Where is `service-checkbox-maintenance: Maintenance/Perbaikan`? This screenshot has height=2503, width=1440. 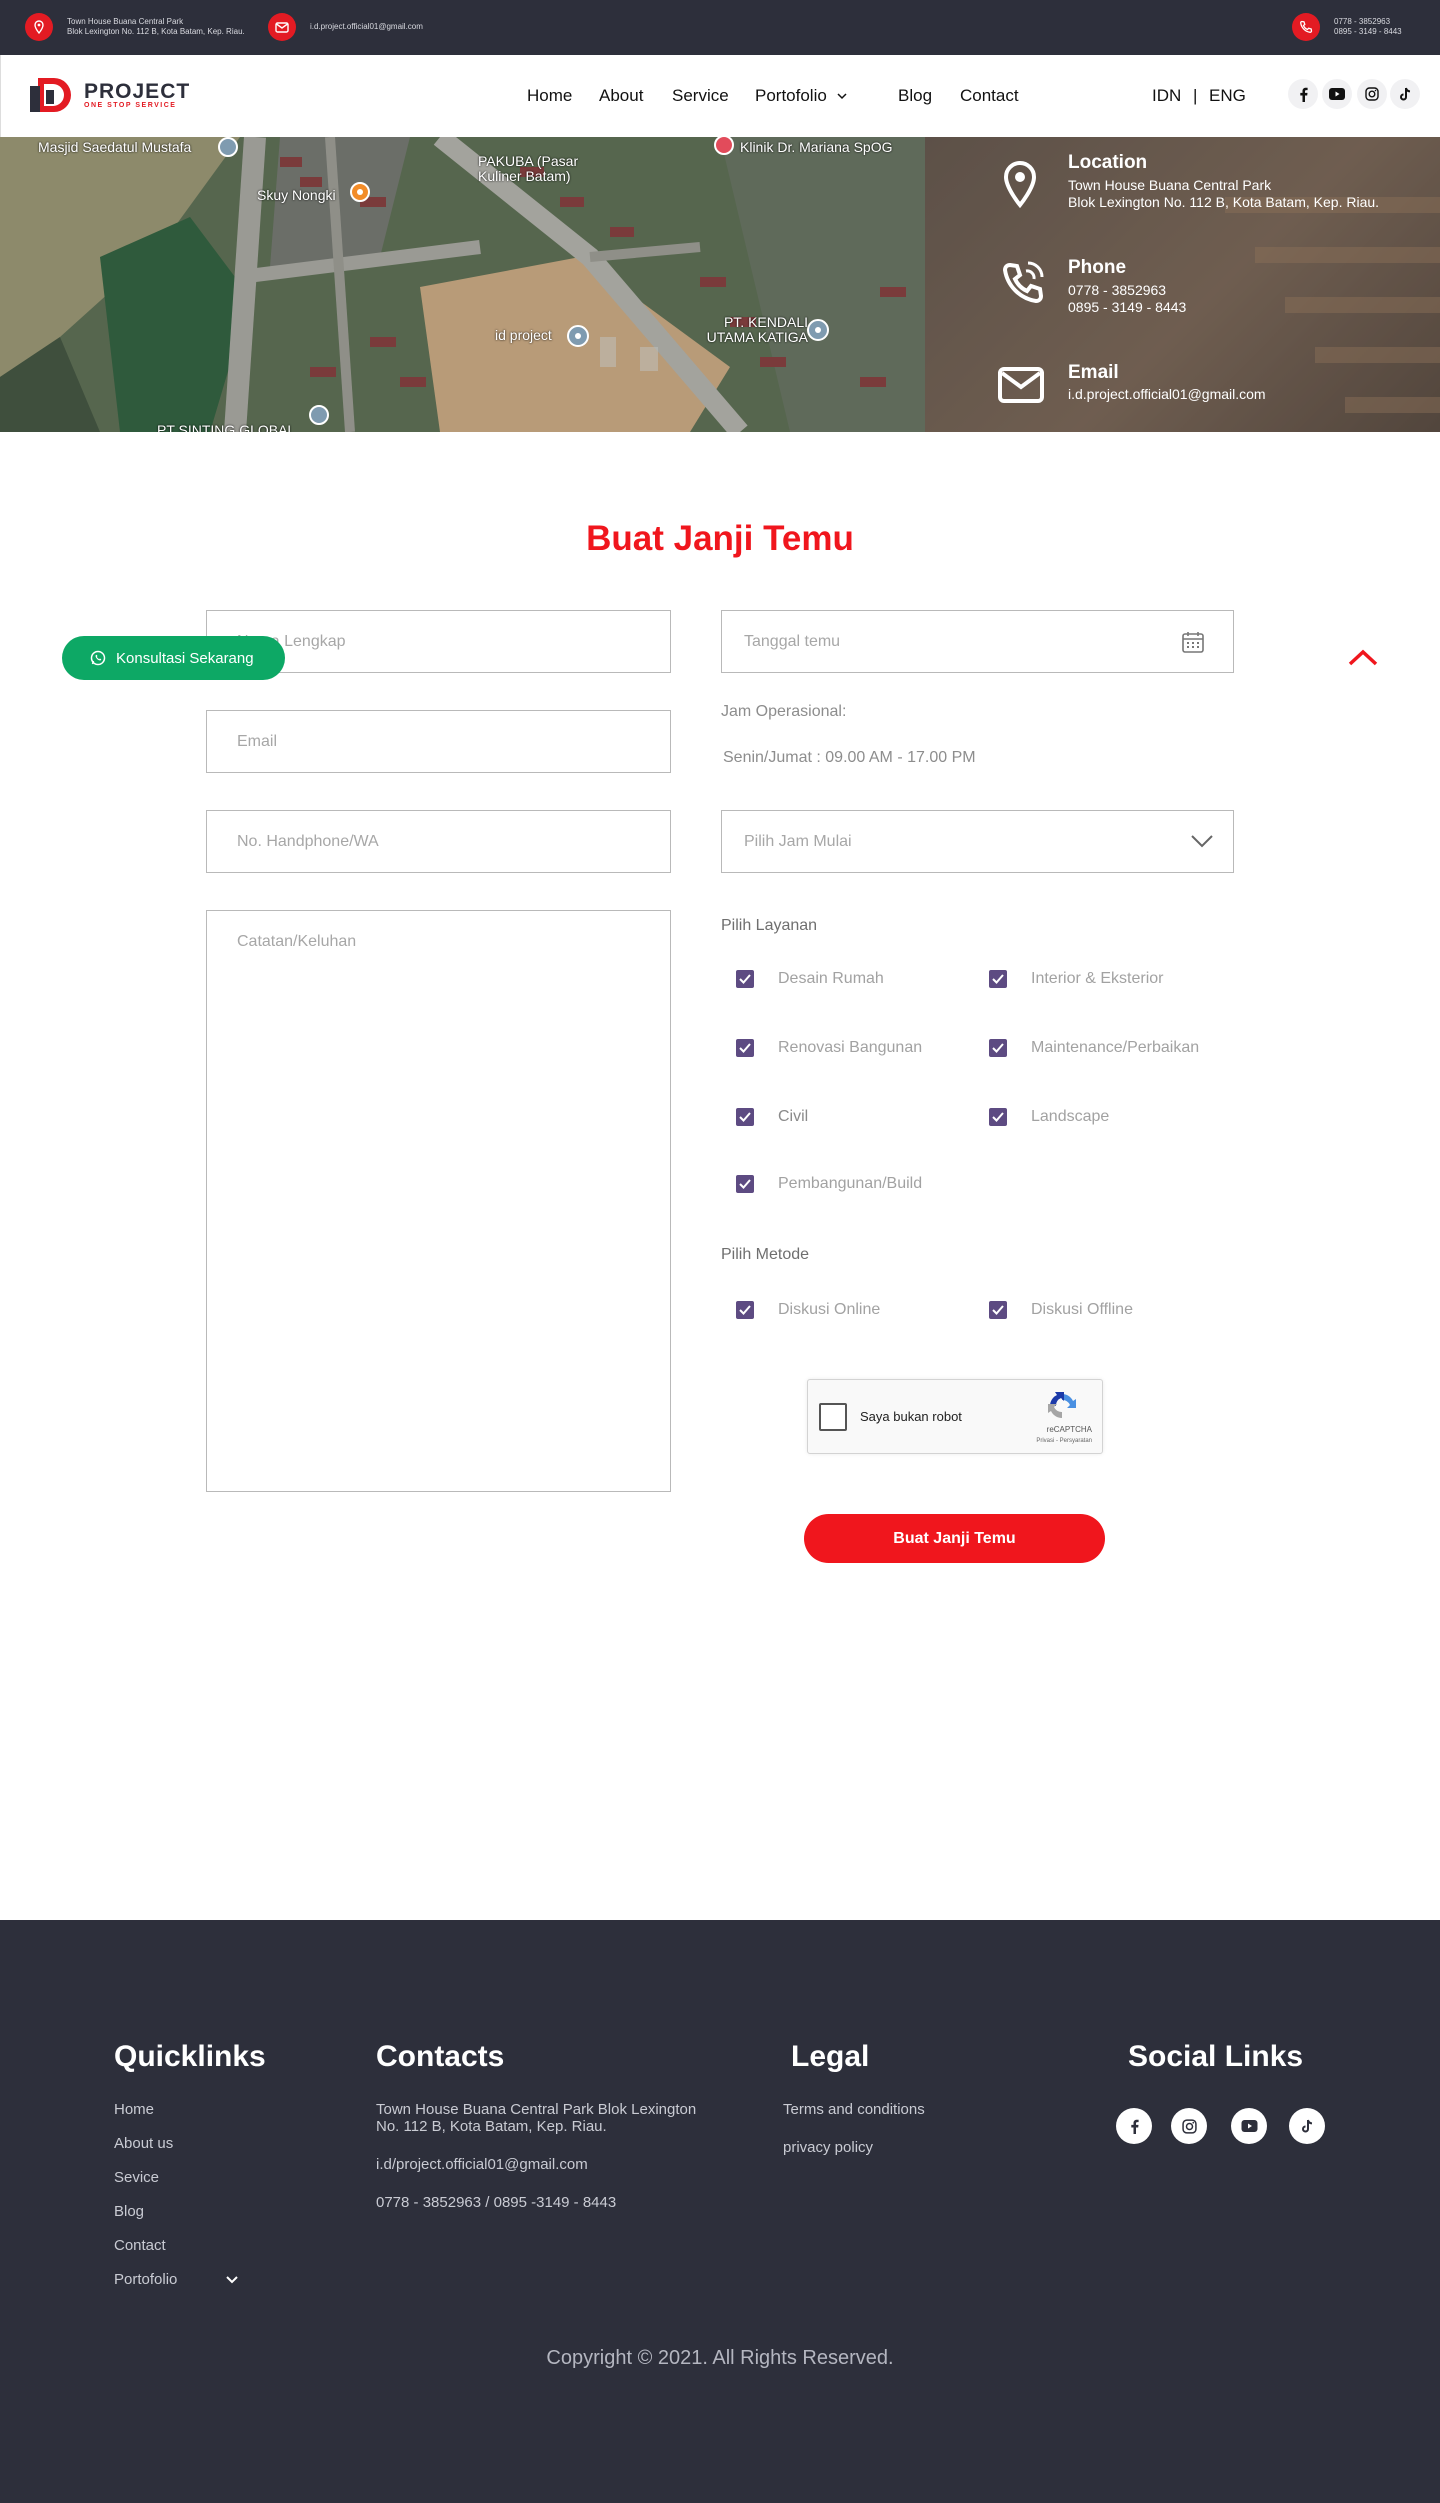 service-checkbox-maintenance: Maintenance/Perbaikan is located at coordinates (1094, 1048).